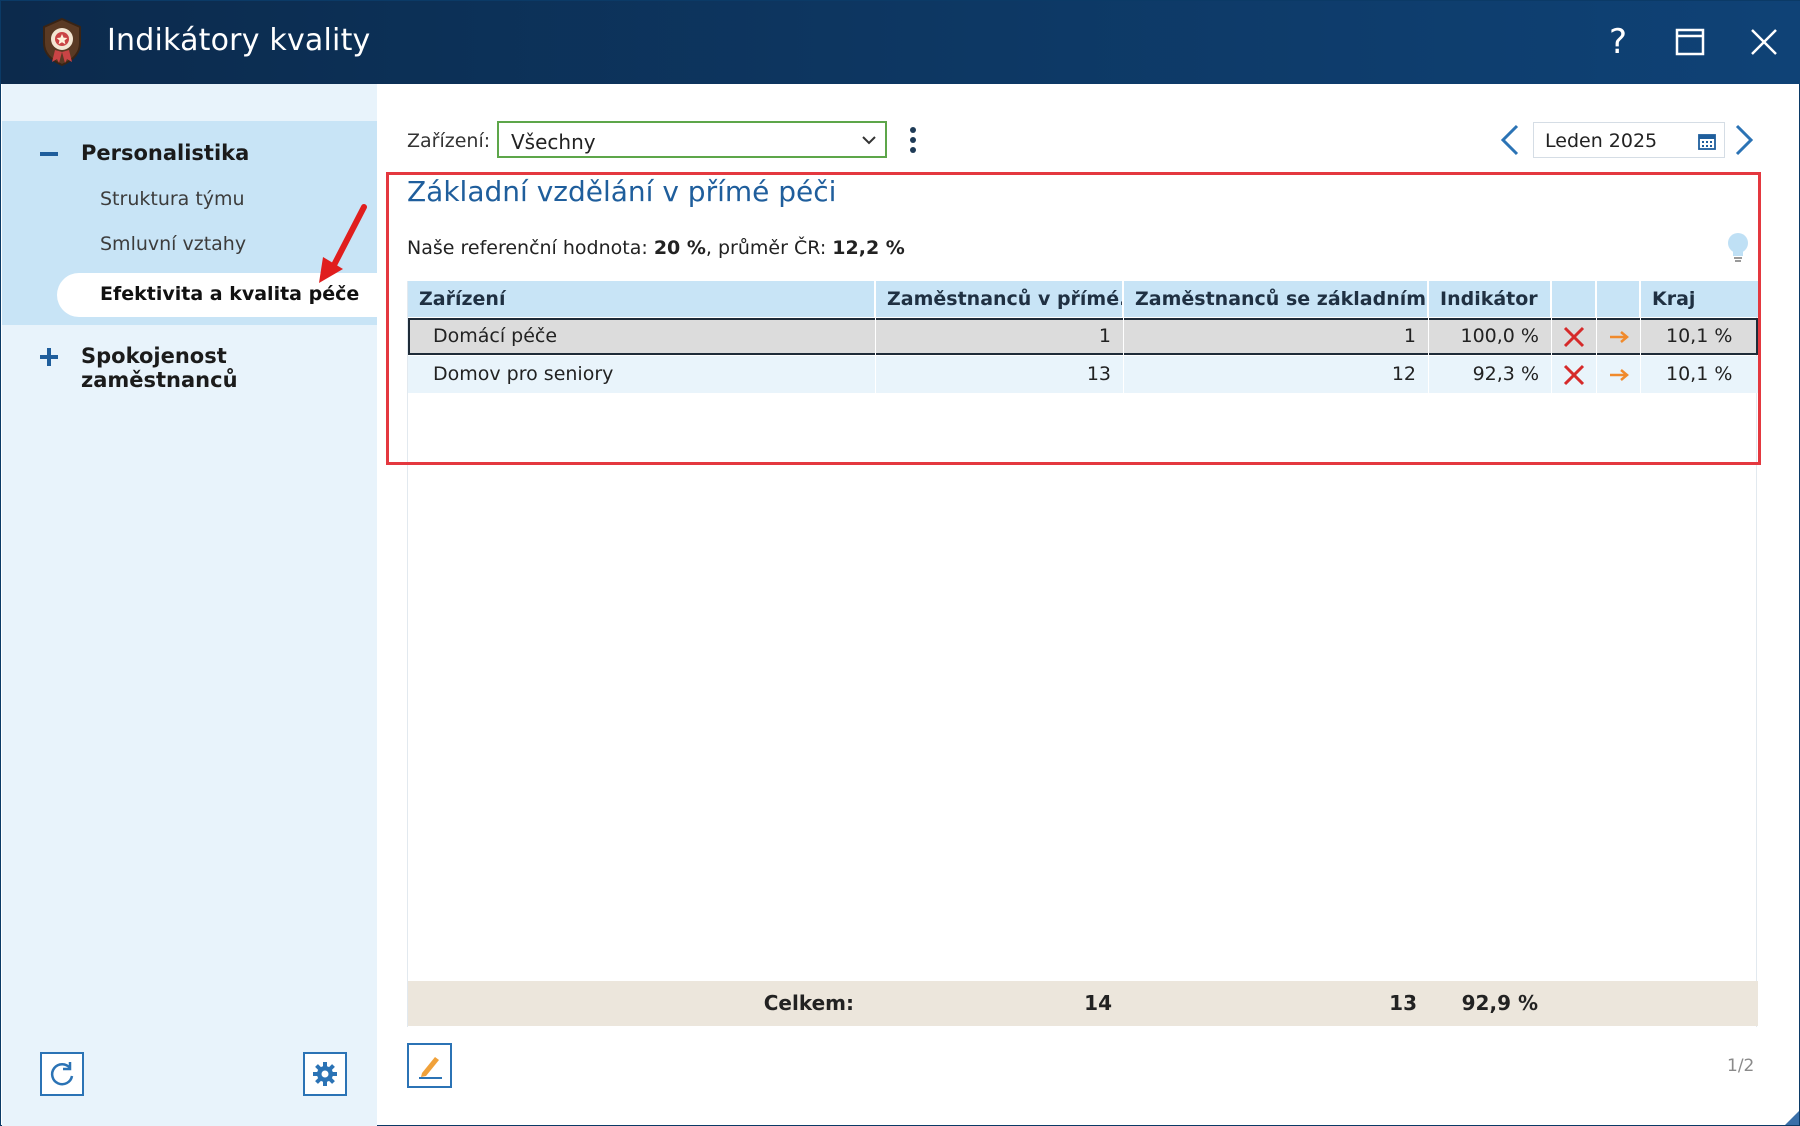 The image size is (1800, 1126). I want to click on totals-label: Celkem:, so click(808, 1003).